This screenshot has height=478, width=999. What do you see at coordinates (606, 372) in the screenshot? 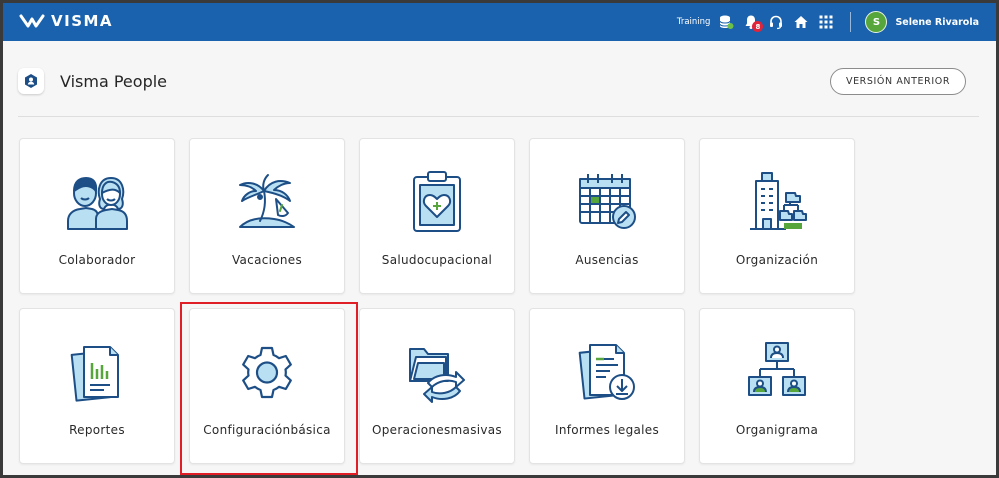
I see `document-download-icon` at bounding box center [606, 372].